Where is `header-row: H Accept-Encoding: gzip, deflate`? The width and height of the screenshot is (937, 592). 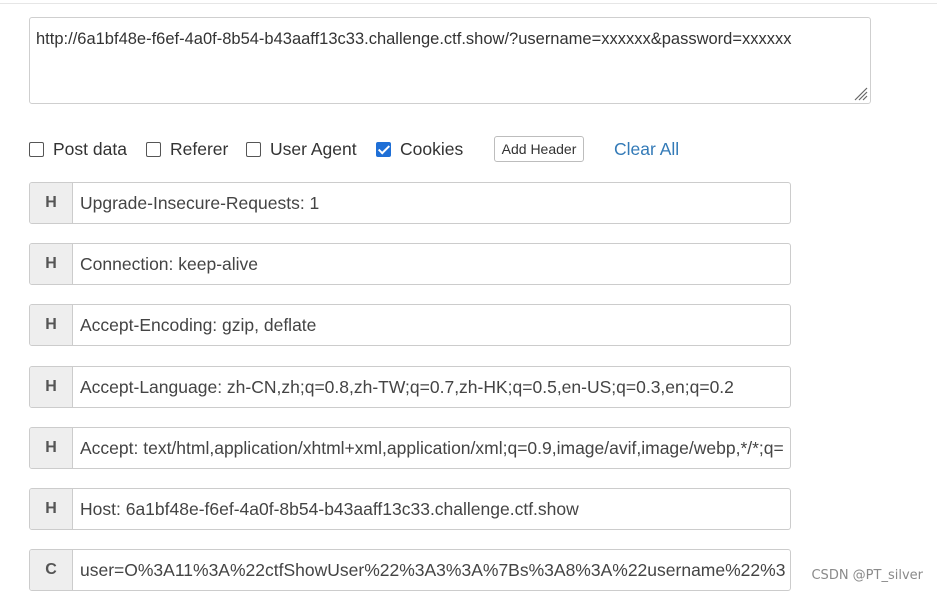 header-row: H Accept-Encoding: gzip, deflate is located at coordinates (410, 325).